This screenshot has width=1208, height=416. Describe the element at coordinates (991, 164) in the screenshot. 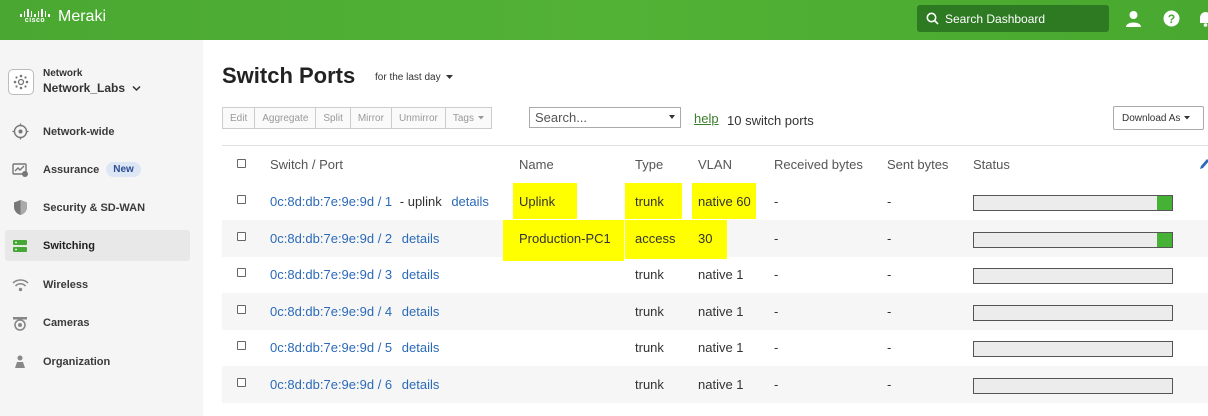

I see `column-header-status: Status` at that location.